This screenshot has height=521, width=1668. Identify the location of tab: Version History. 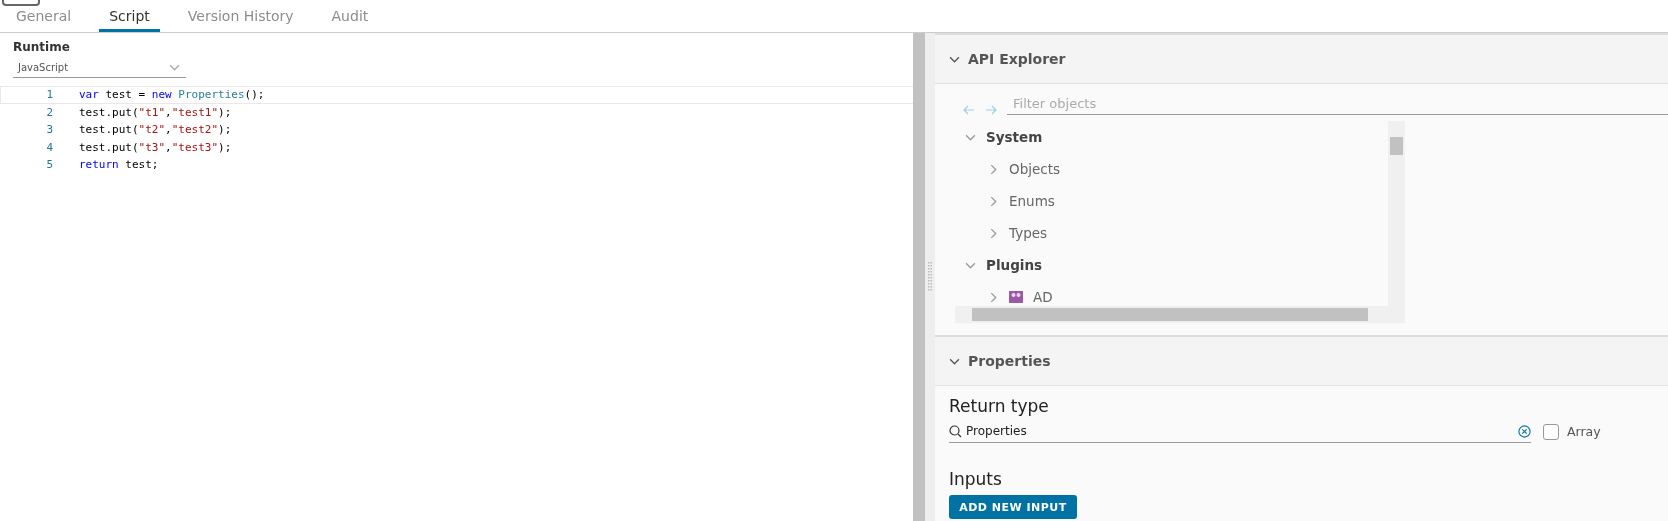
(240, 20).